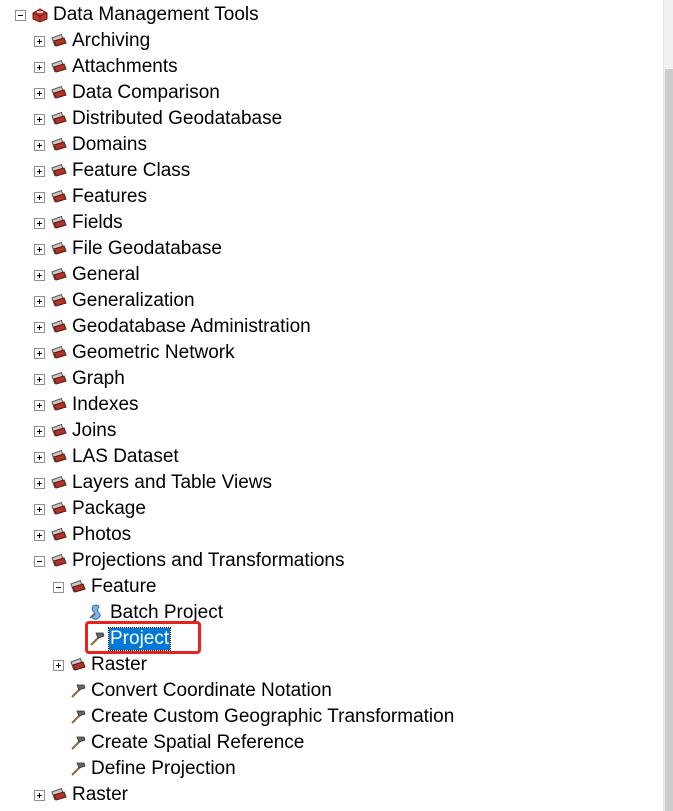 This screenshot has width=673, height=811. What do you see at coordinates (200, 457) in the screenshot?
I see `tree-node-las-dataset: LAS Dataset` at bounding box center [200, 457].